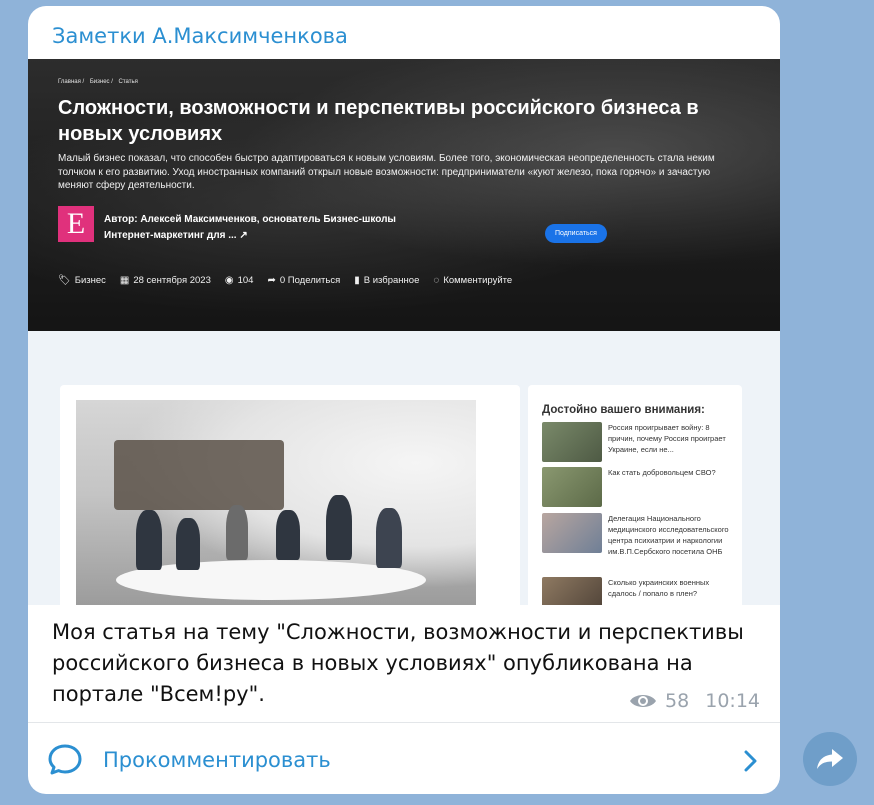 The image size is (874, 805). Describe the element at coordinates (576, 233) in the screenshot. I see `subscribe-button: Подписаться` at that location.